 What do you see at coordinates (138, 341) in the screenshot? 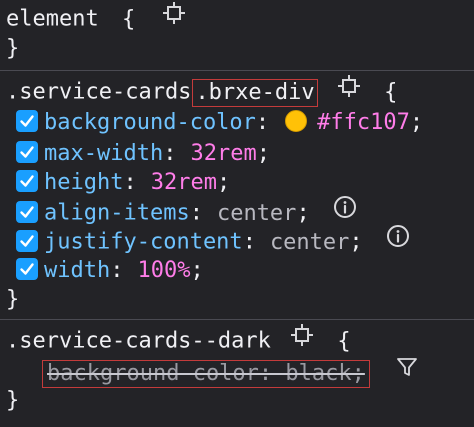
I see `selector-service-cards-dark: .service-cards--dark` at bounding box center [138, 341].